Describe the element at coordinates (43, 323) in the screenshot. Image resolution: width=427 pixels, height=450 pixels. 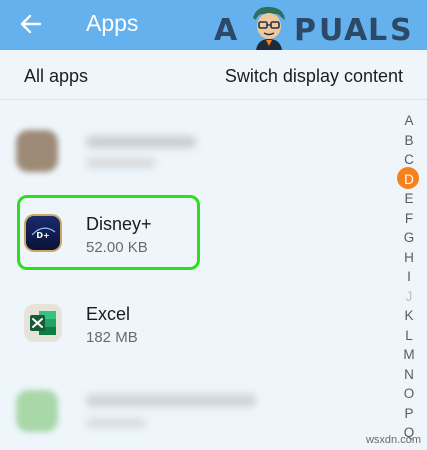
I see `excel-icon` at that location.